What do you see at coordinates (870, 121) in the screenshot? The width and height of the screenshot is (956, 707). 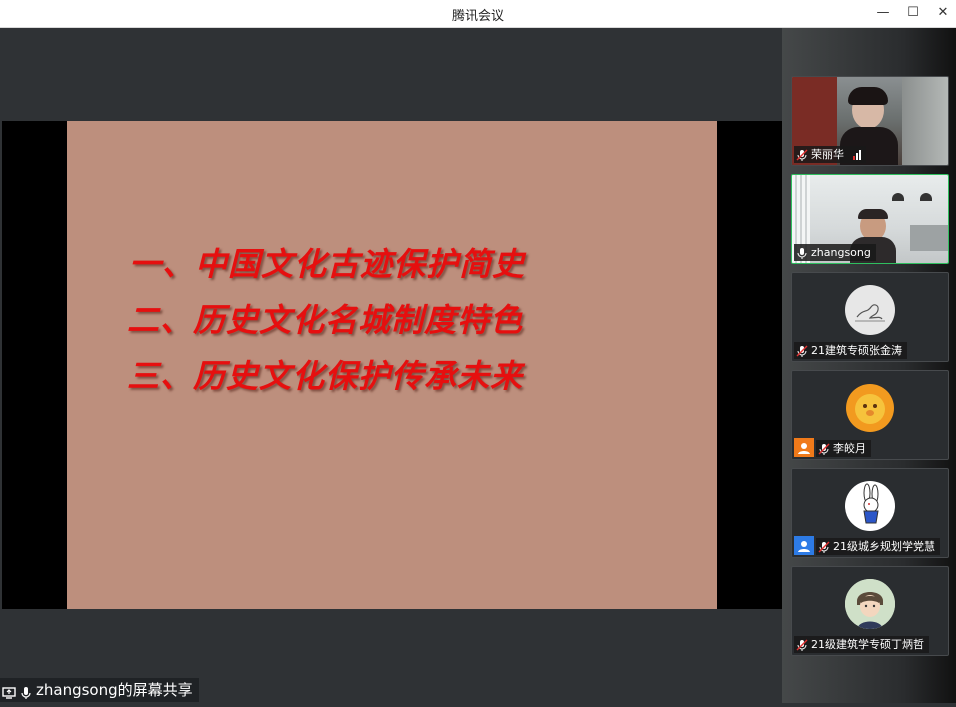 I see `participant-tile-1: 荣丽华` at bounding box center [870, 121].